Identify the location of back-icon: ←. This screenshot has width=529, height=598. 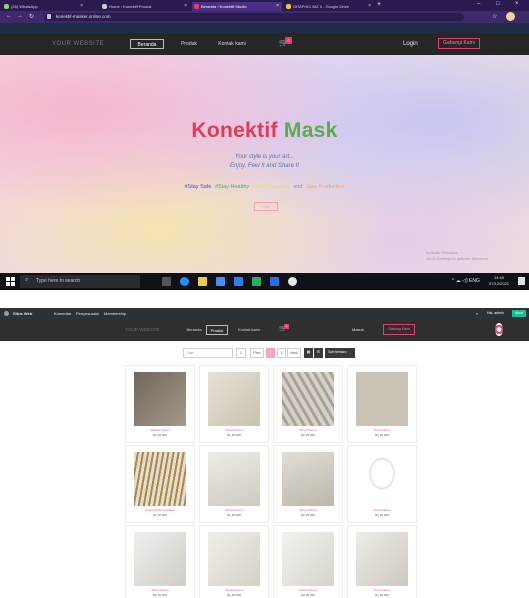
(9, 16).